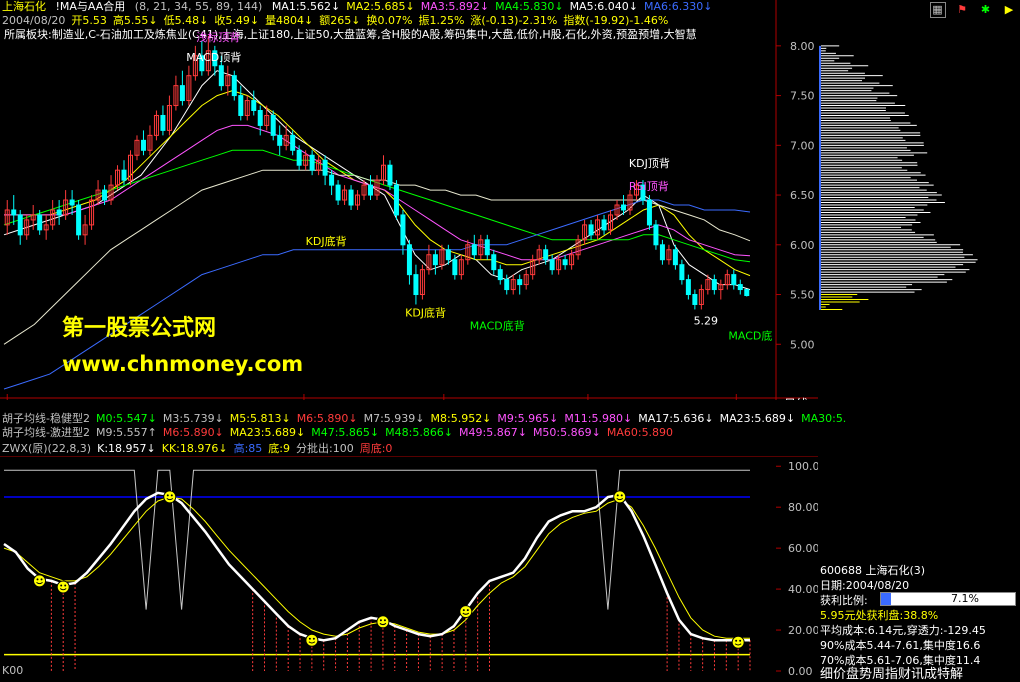 The height and width of the screenshot is (682, 1020). Describe the element at coordinates (802, 145) in the screenshot. I see `price-tick-label: 7.00` at that location.